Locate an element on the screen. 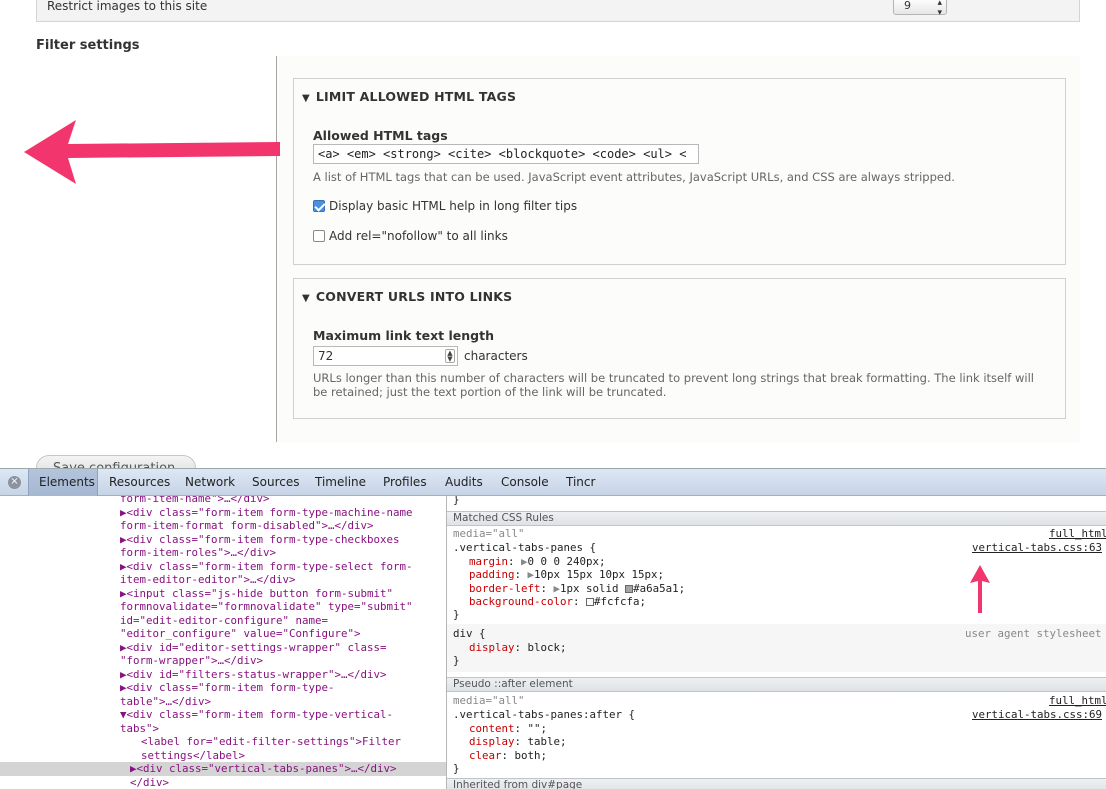 Image resolution: width=1106 pixels, height=789 pixels. dom-line: item-editor-editor">…</div> is located at coordinates (208, 580).